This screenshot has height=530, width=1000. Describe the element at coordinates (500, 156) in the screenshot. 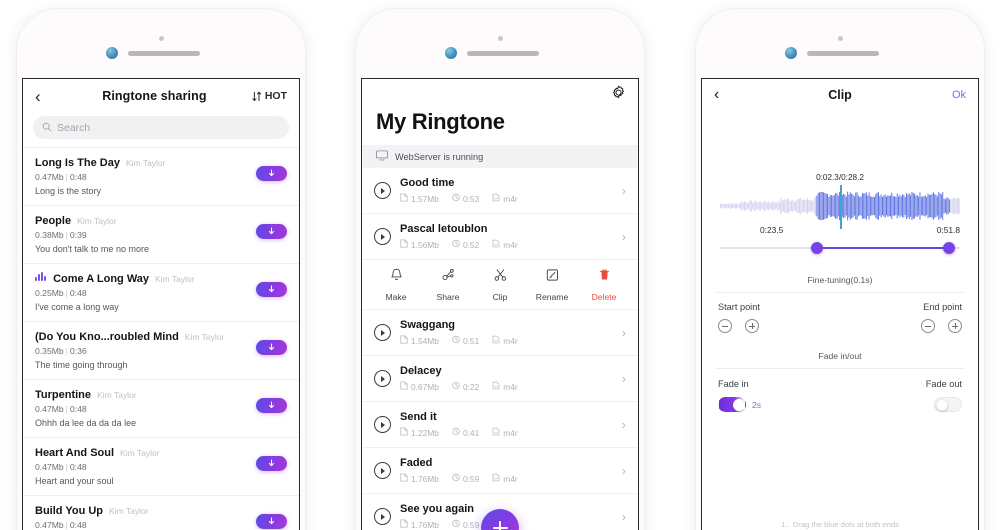

I see `webserver-status-banner: WebServer is running` at that location.